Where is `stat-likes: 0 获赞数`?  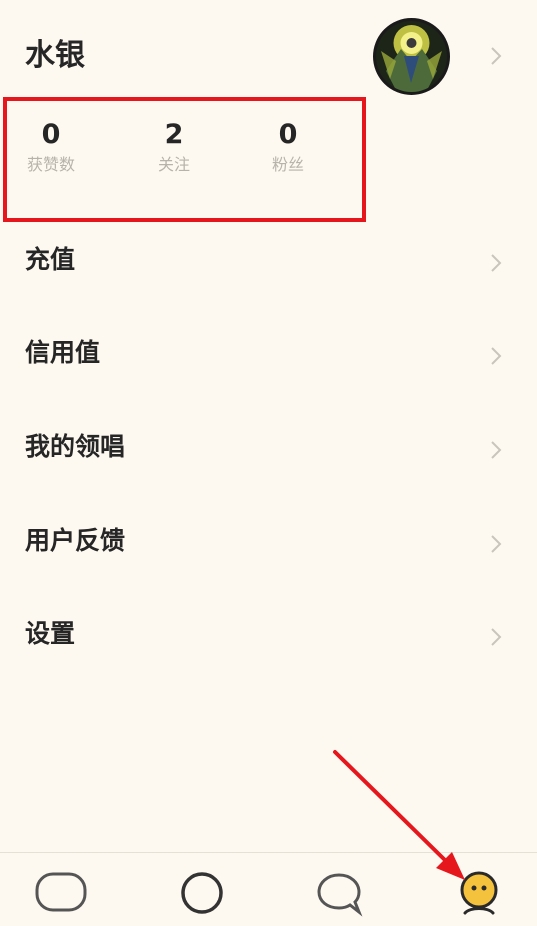 stat-likes: 0 获赞数 is located at coordinates (51, 147).